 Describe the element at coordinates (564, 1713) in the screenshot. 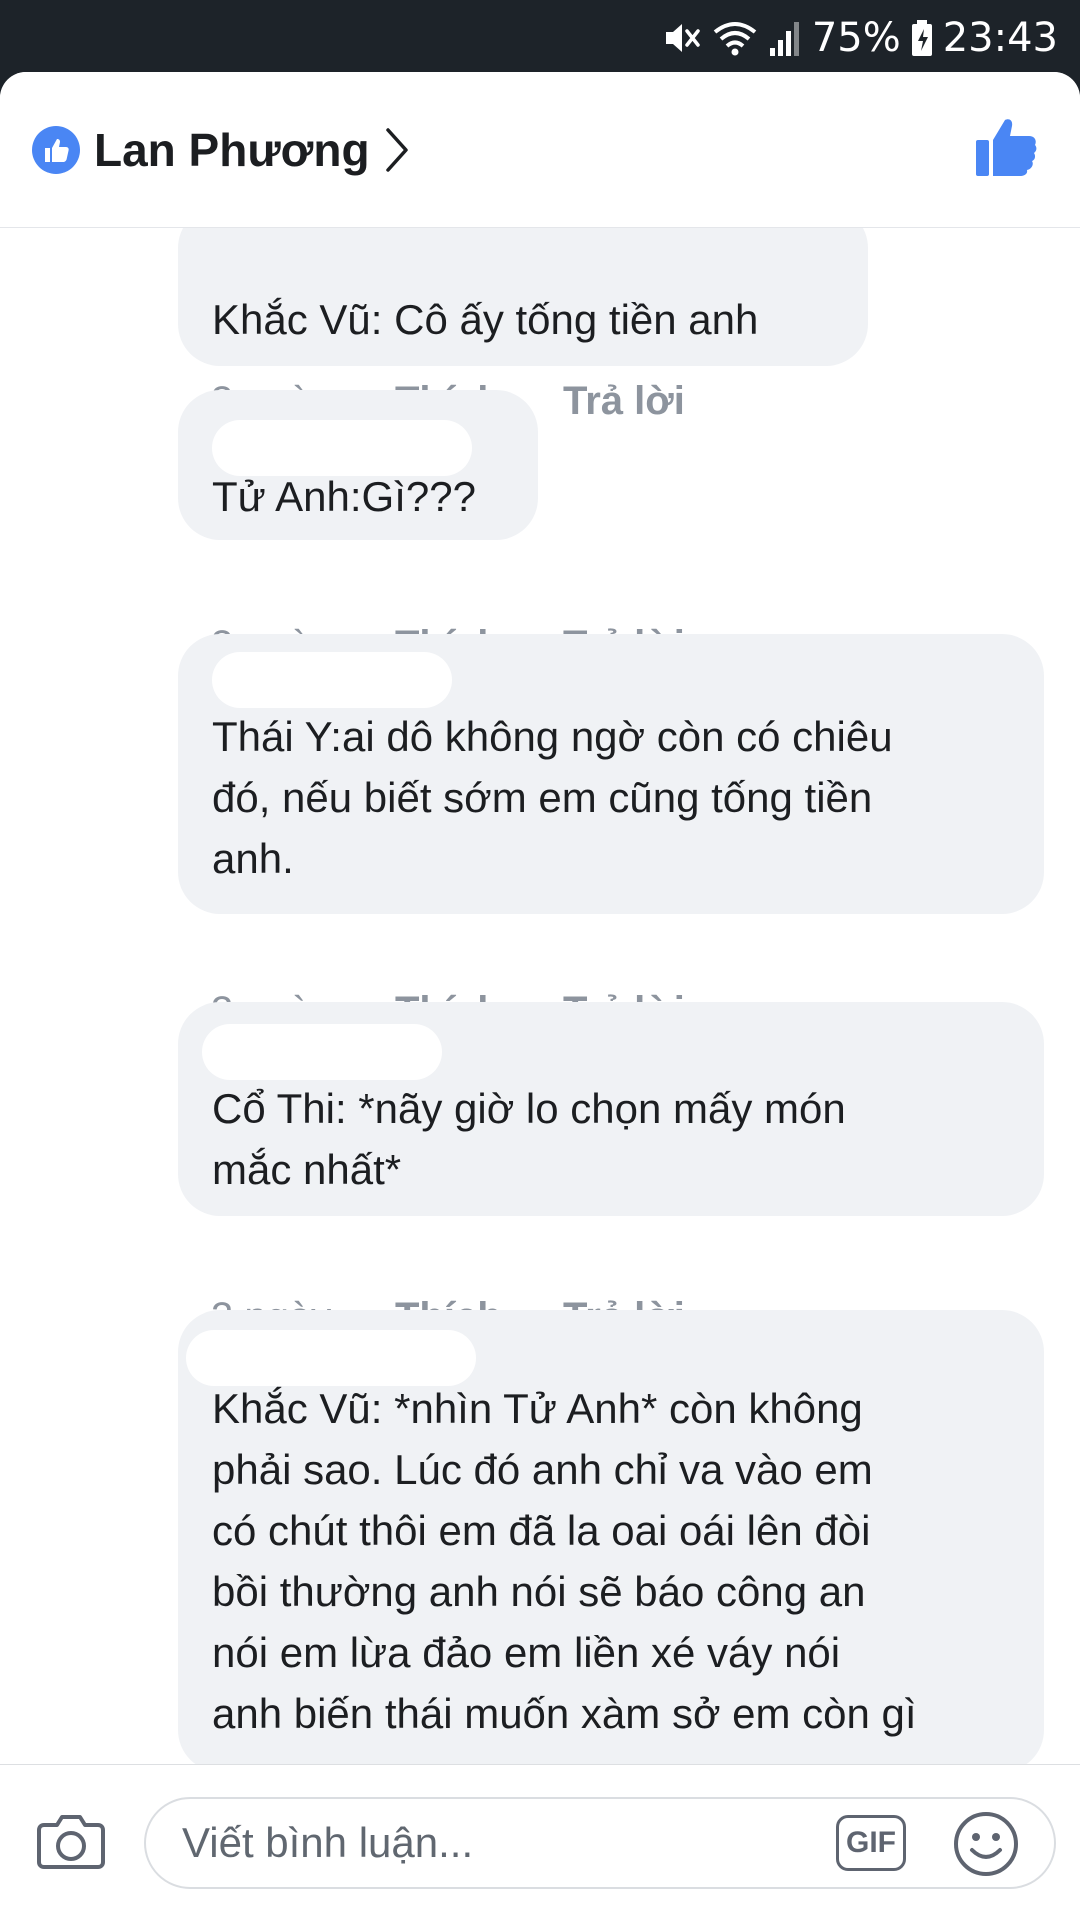

I see `comment-line: anh biến thái muốn xàm sở em còn gì` at that location.